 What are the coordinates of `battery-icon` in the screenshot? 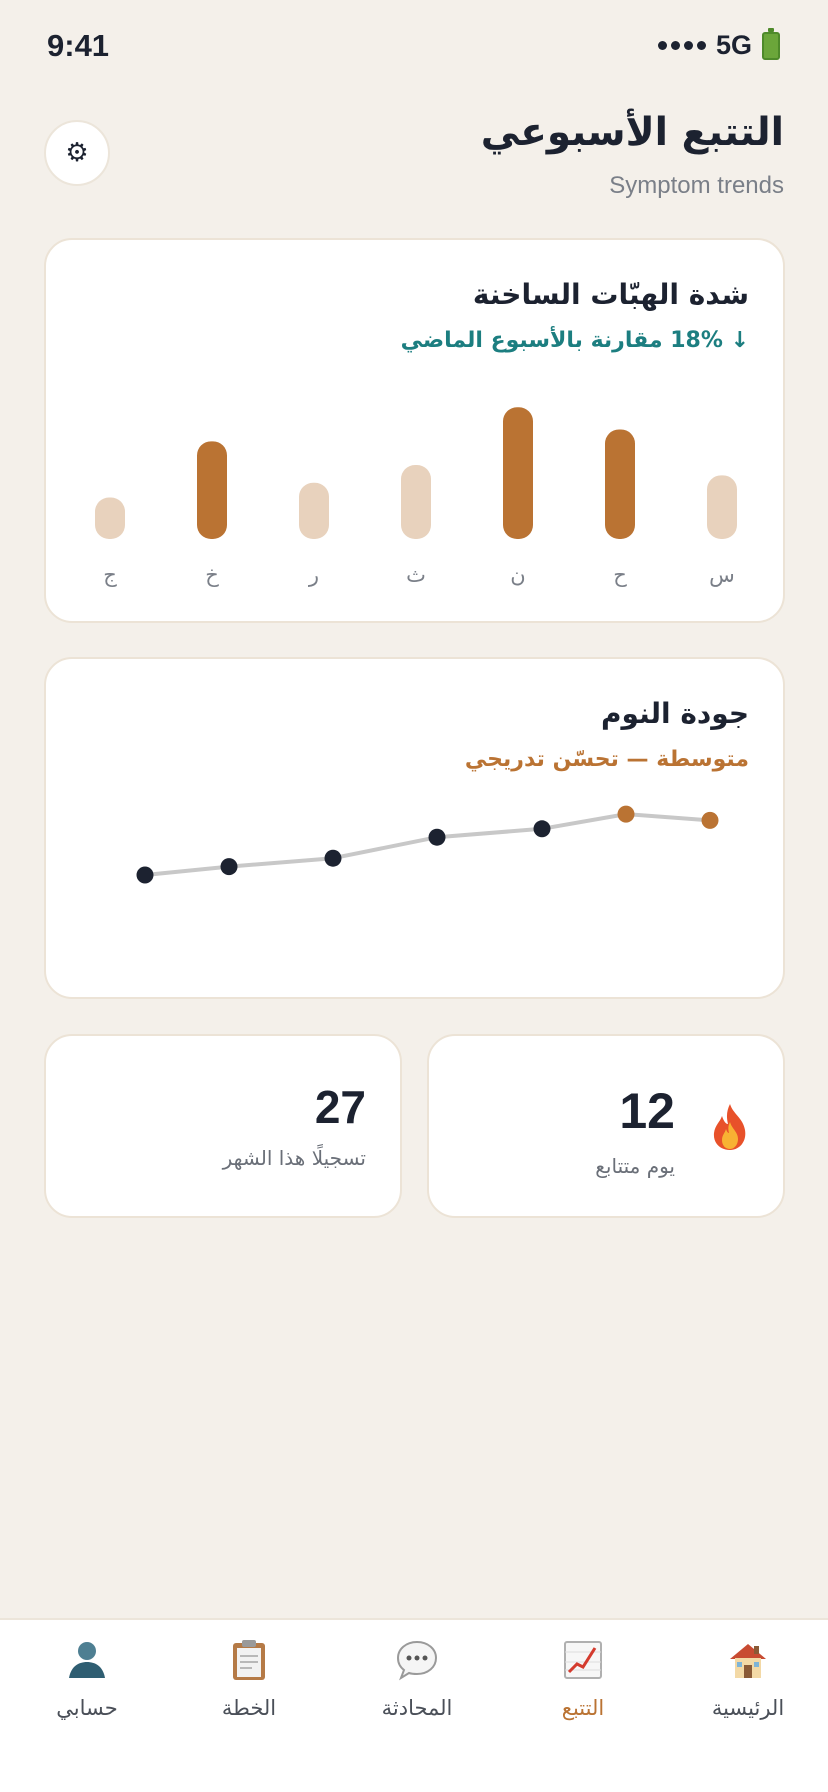 It's located at (771, 43).